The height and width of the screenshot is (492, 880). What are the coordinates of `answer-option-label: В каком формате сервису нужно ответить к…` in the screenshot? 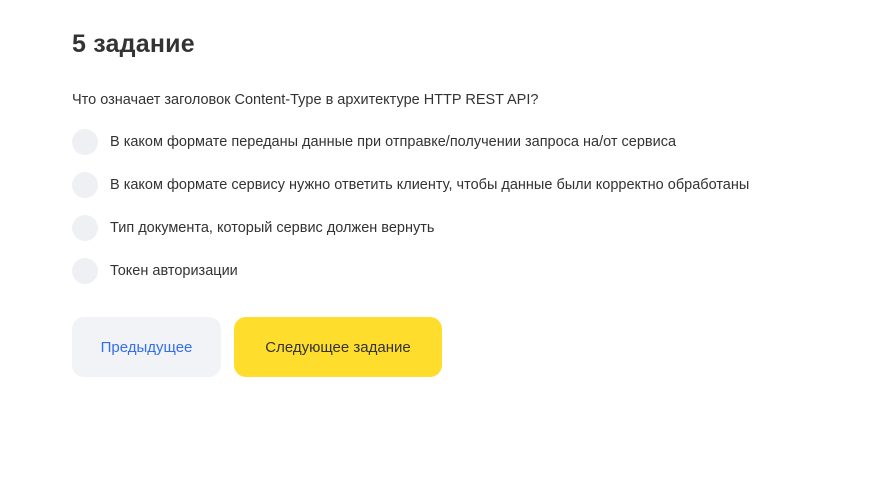 It's located at (430, 185).